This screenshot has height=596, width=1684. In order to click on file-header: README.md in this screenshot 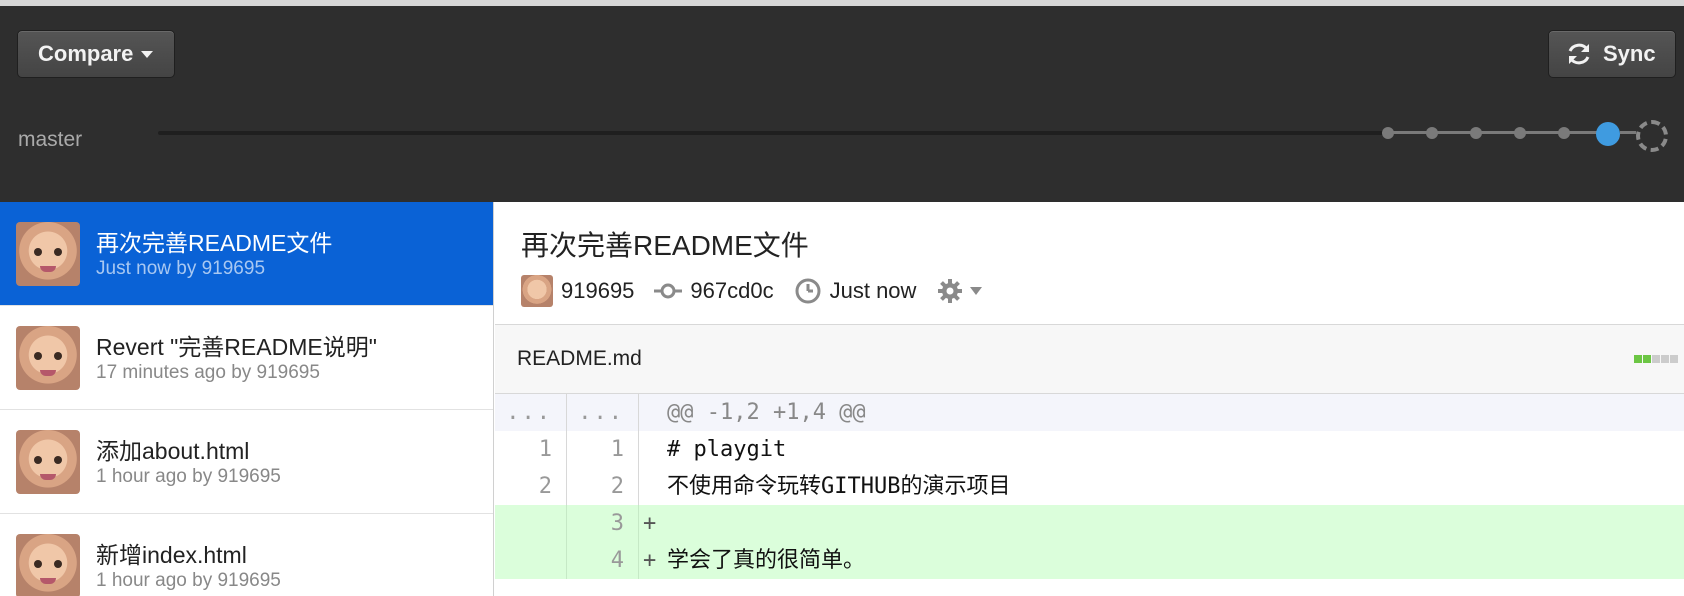, I will do `click(1089, 359)`.